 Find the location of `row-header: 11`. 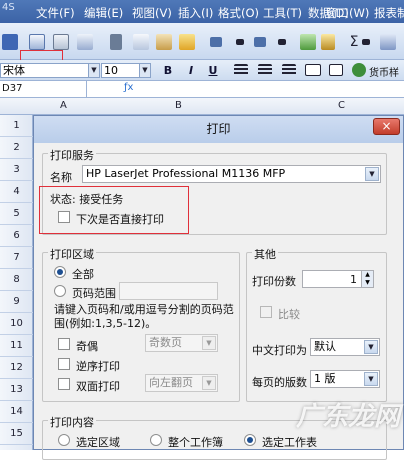

row-header: 11 is located at coordinates (16, 346).